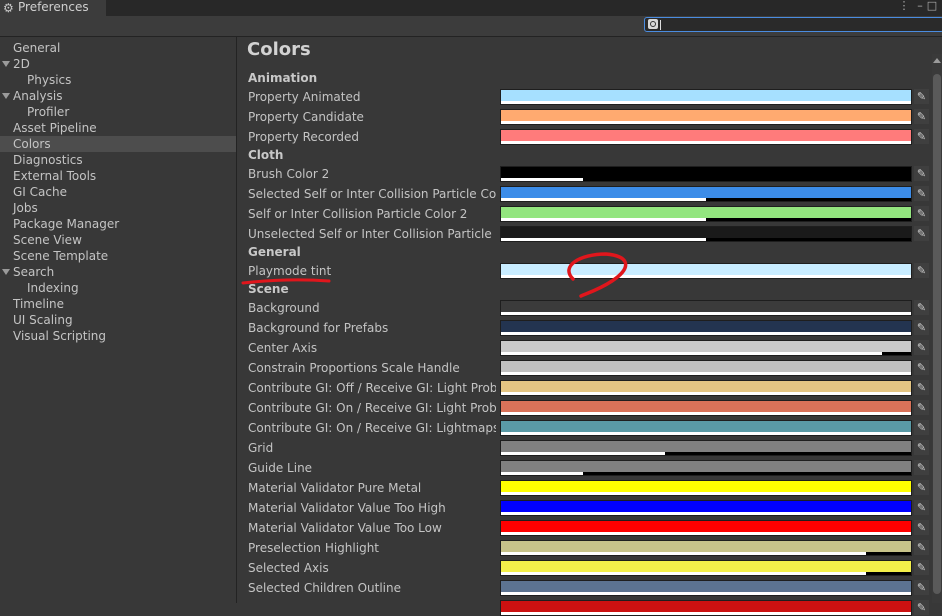  What do you see at coordinates (266, 155) in the screenshot?
I see `section-header: Cloth` at bounding box center [266, 155].